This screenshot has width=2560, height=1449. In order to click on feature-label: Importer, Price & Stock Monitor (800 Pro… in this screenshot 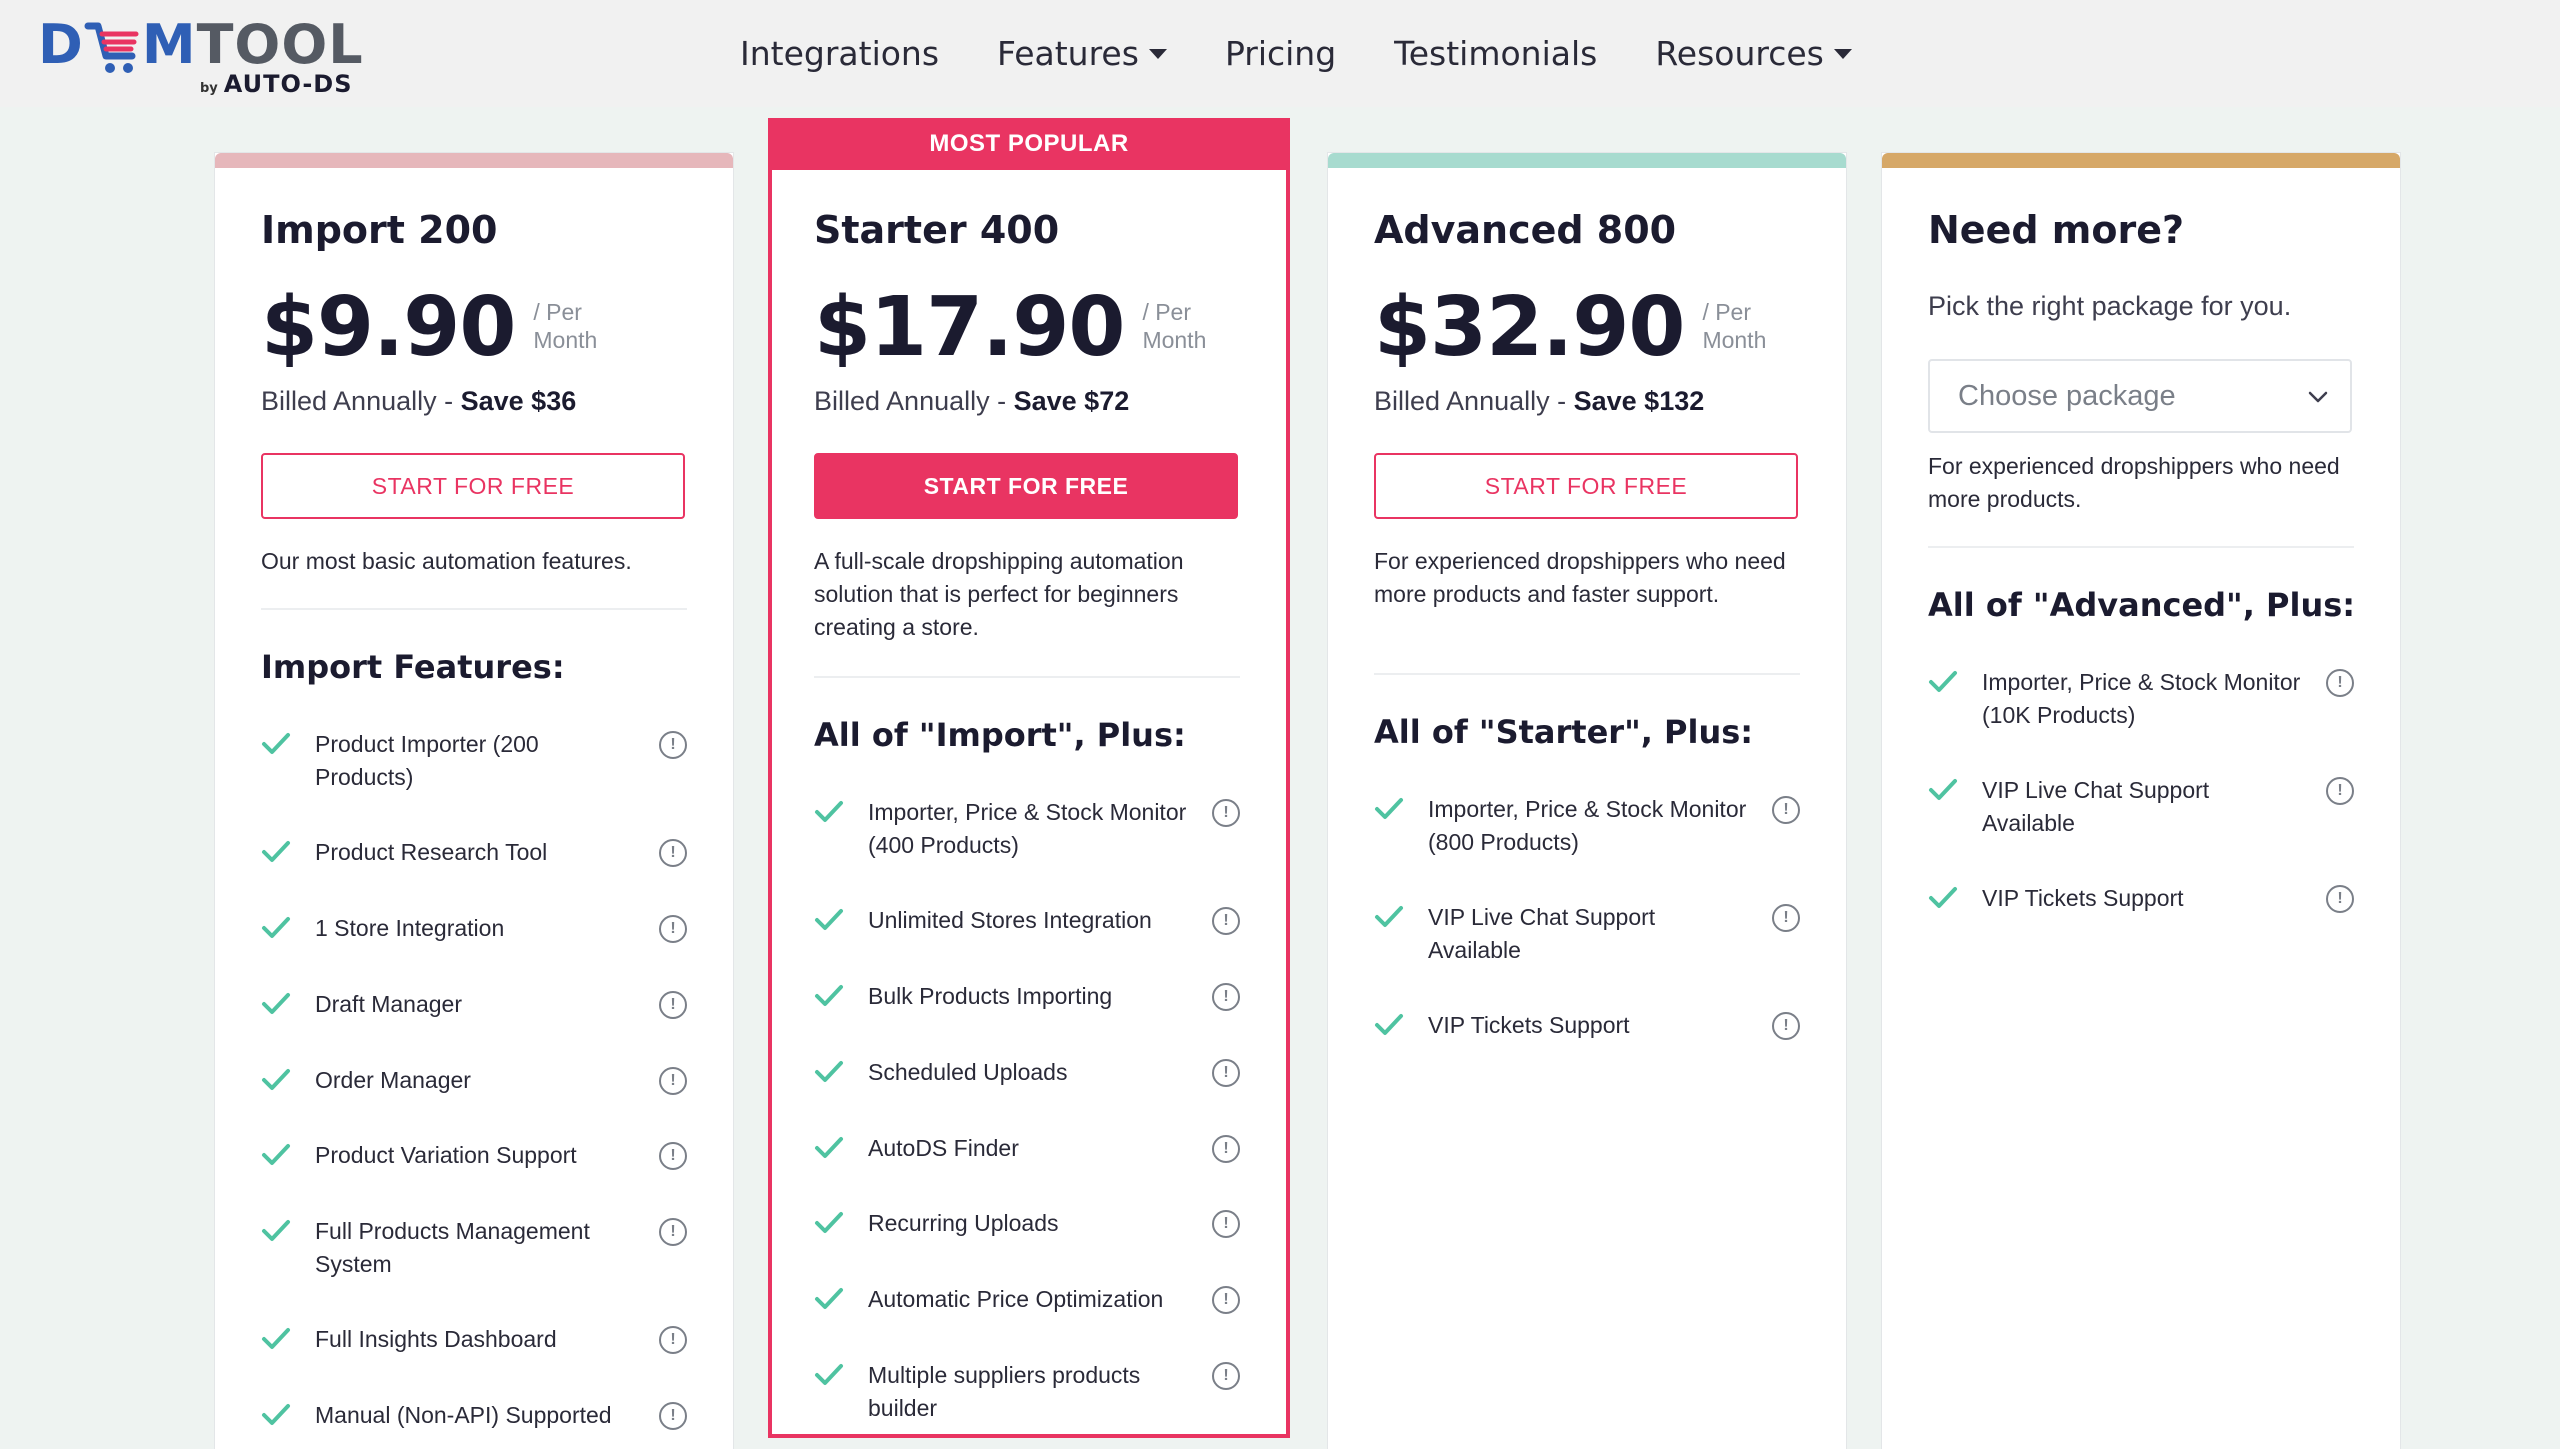, I will do `click(1587, 825)`.